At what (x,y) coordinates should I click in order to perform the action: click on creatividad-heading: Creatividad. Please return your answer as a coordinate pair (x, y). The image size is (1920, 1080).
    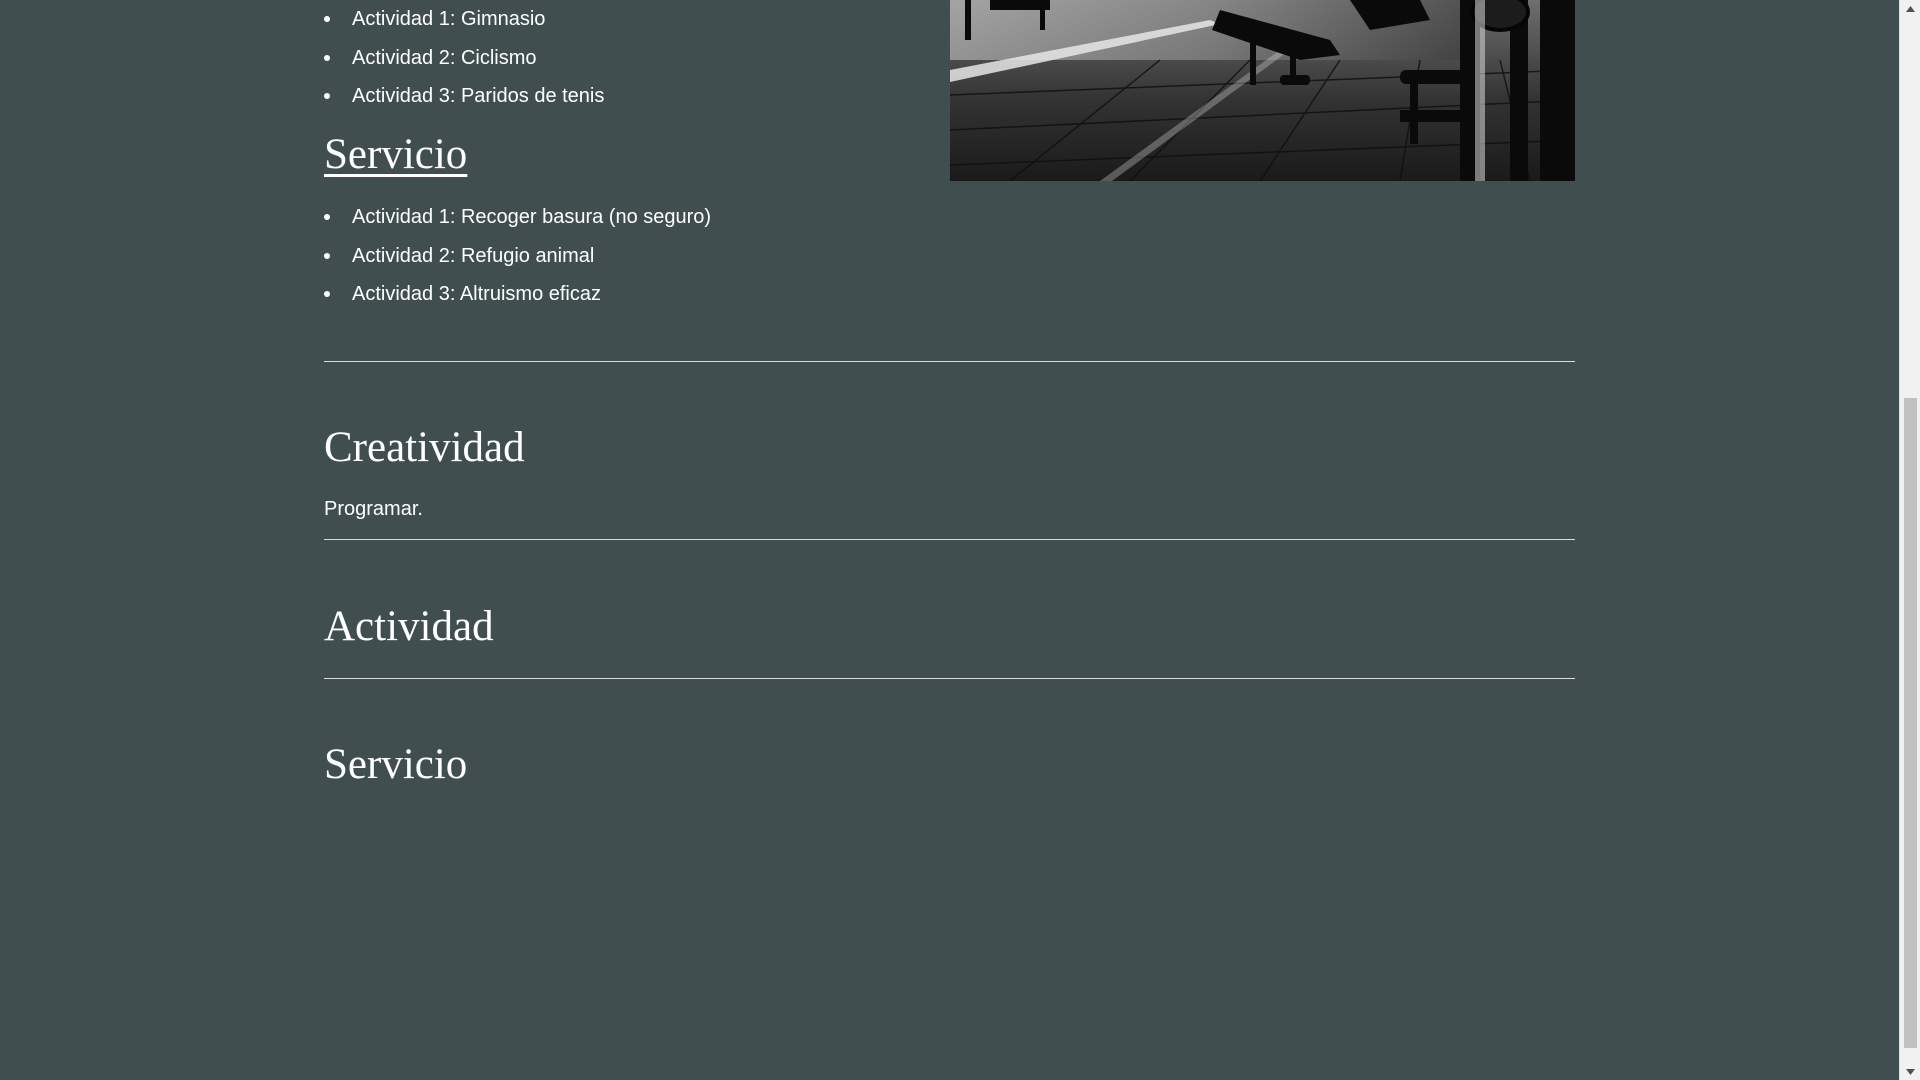
    Looking at the image, I should click on (424, 447).